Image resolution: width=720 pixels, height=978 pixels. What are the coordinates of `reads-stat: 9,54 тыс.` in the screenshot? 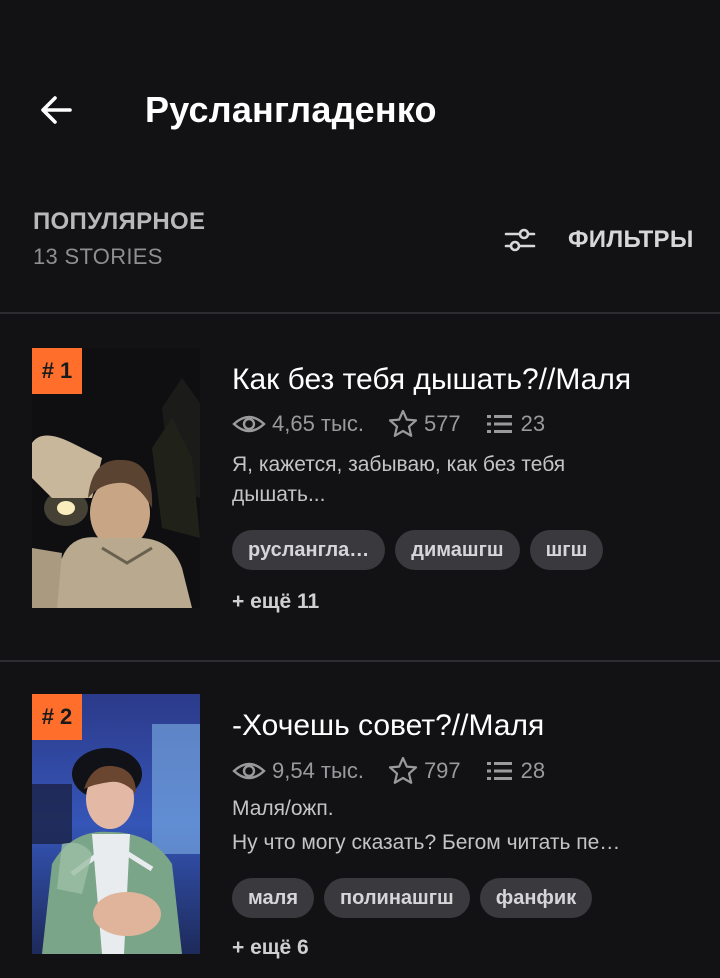 It's located at (298, 771).